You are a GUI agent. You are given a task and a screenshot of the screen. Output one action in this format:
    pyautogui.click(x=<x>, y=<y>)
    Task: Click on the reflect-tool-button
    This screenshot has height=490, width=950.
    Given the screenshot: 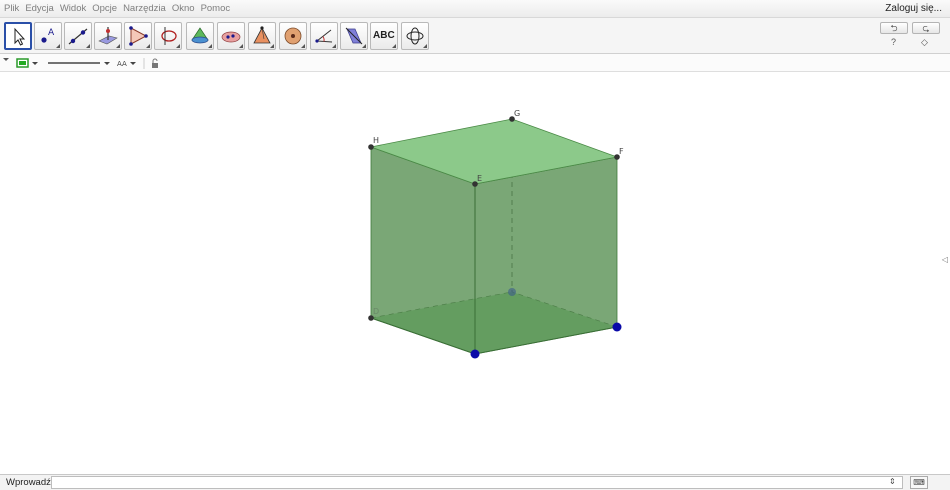 What is the action you would take?
    pyautogui.click(x=354, y=36)
    